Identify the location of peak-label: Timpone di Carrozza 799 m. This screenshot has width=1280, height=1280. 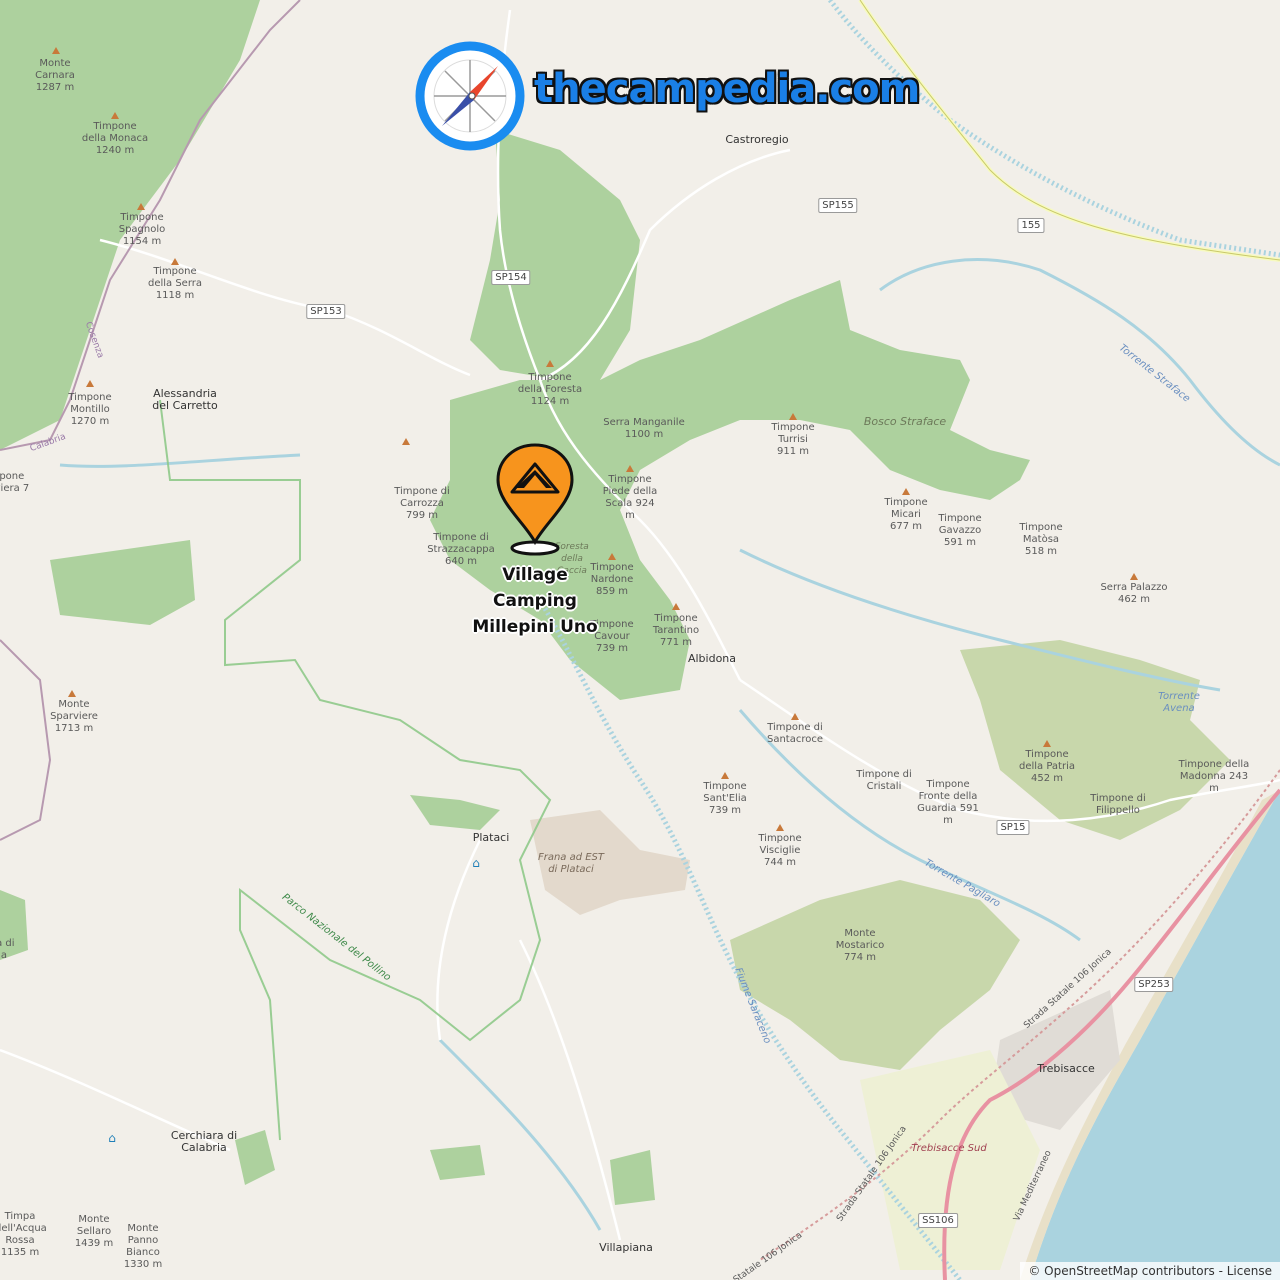
(422, 503).